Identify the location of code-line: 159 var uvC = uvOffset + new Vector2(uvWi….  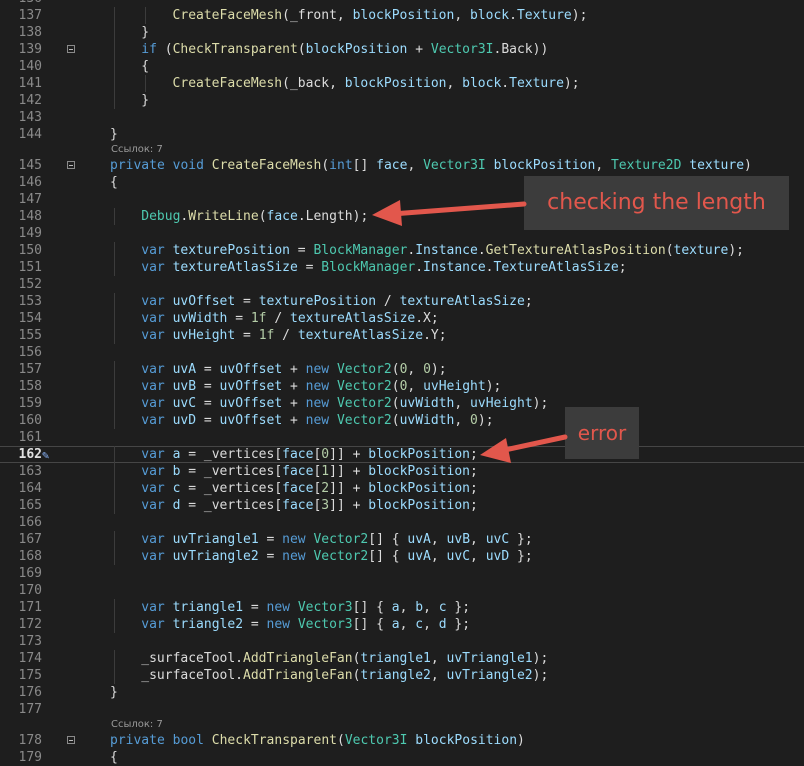
(402, 403).